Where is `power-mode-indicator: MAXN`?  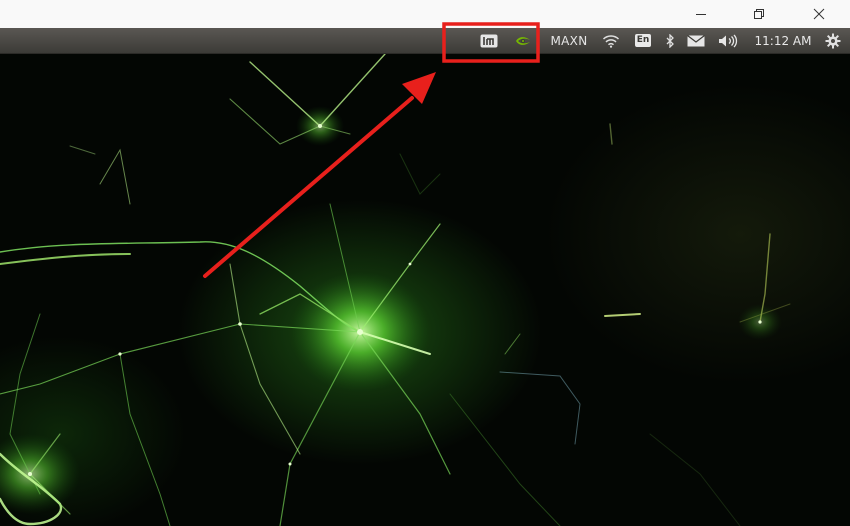
power-mode-indicator: MAXN is located at coordinates (569, 40).